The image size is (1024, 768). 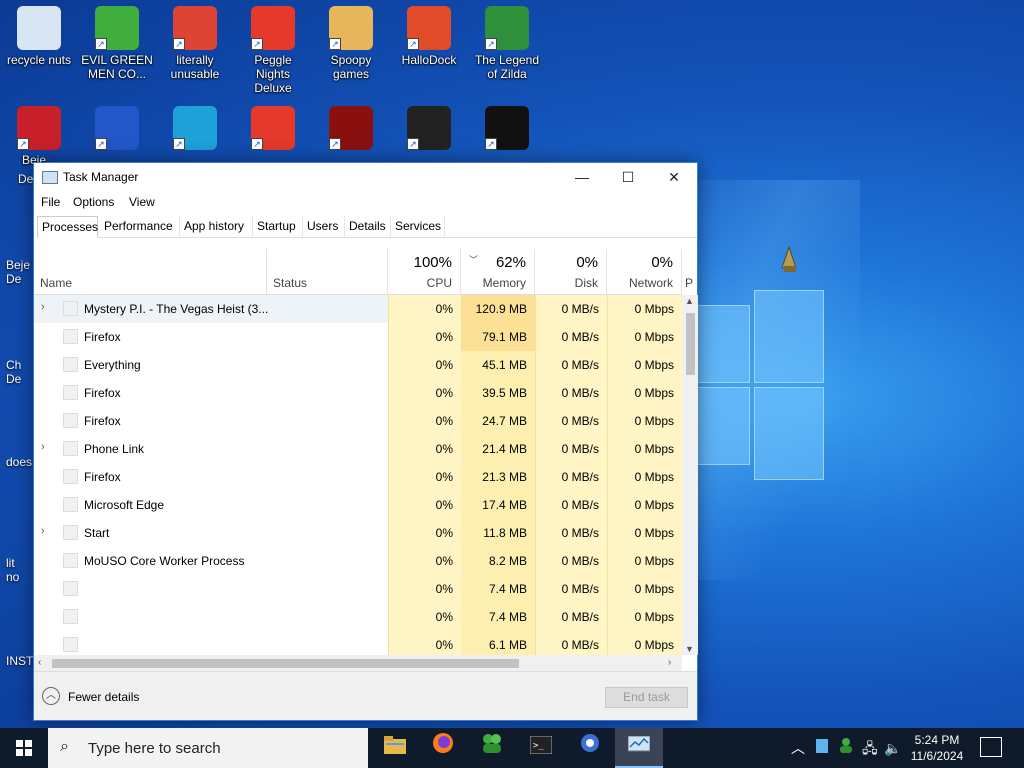 I want to click on tab-performance: Performance, so click(x=140, y=227).